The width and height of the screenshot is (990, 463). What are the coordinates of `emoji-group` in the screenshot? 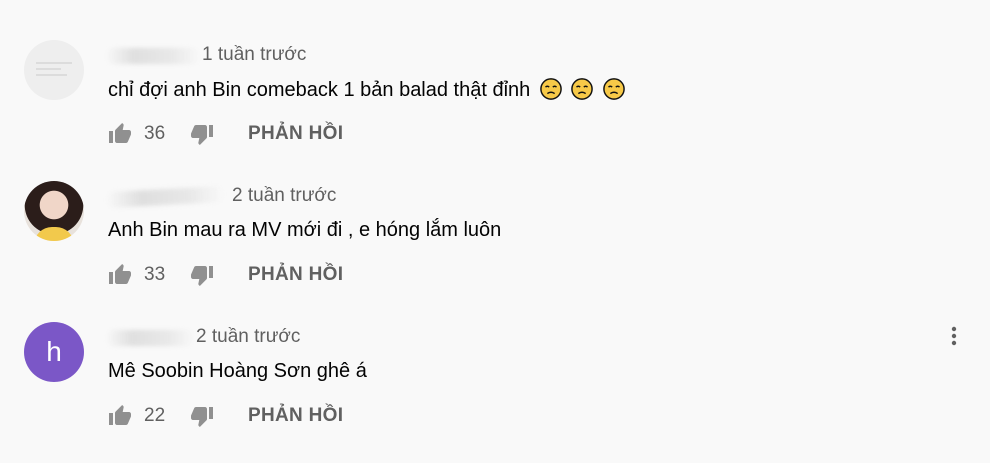 It's located at (580, 89).